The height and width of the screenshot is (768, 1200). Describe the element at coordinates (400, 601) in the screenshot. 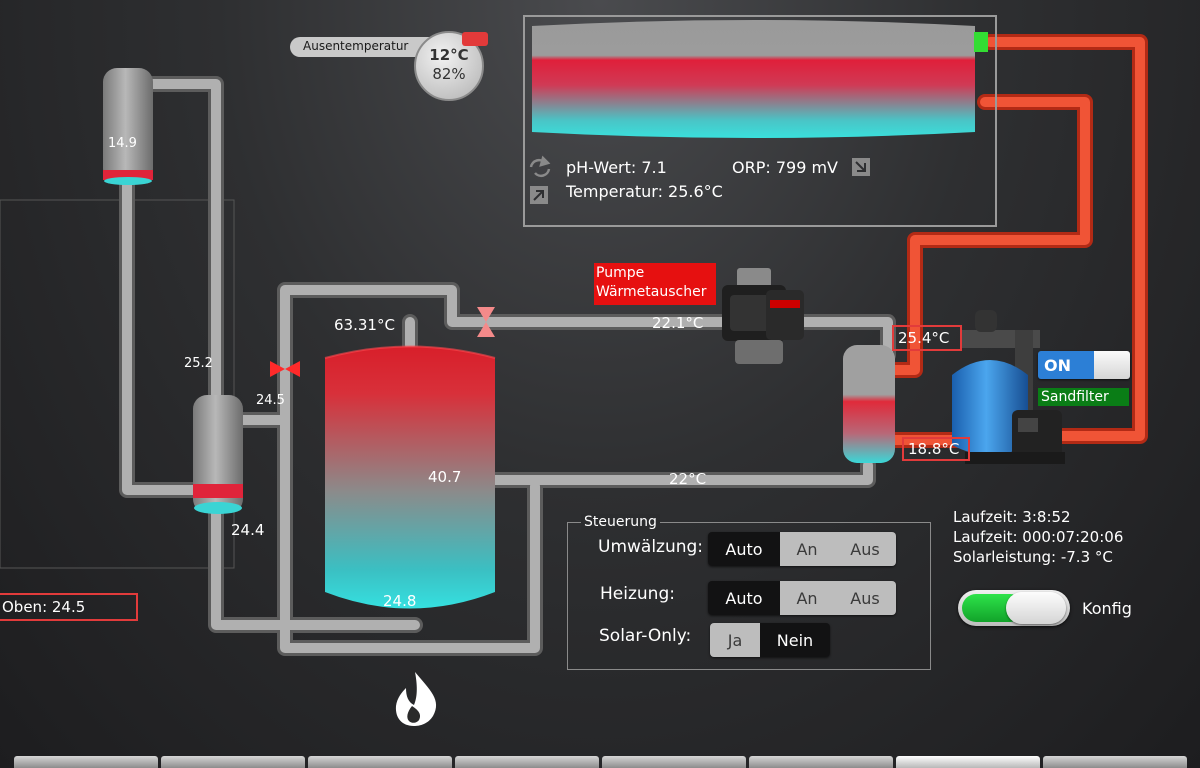

I see `temp-tank-bottom: 24.8` at that location.